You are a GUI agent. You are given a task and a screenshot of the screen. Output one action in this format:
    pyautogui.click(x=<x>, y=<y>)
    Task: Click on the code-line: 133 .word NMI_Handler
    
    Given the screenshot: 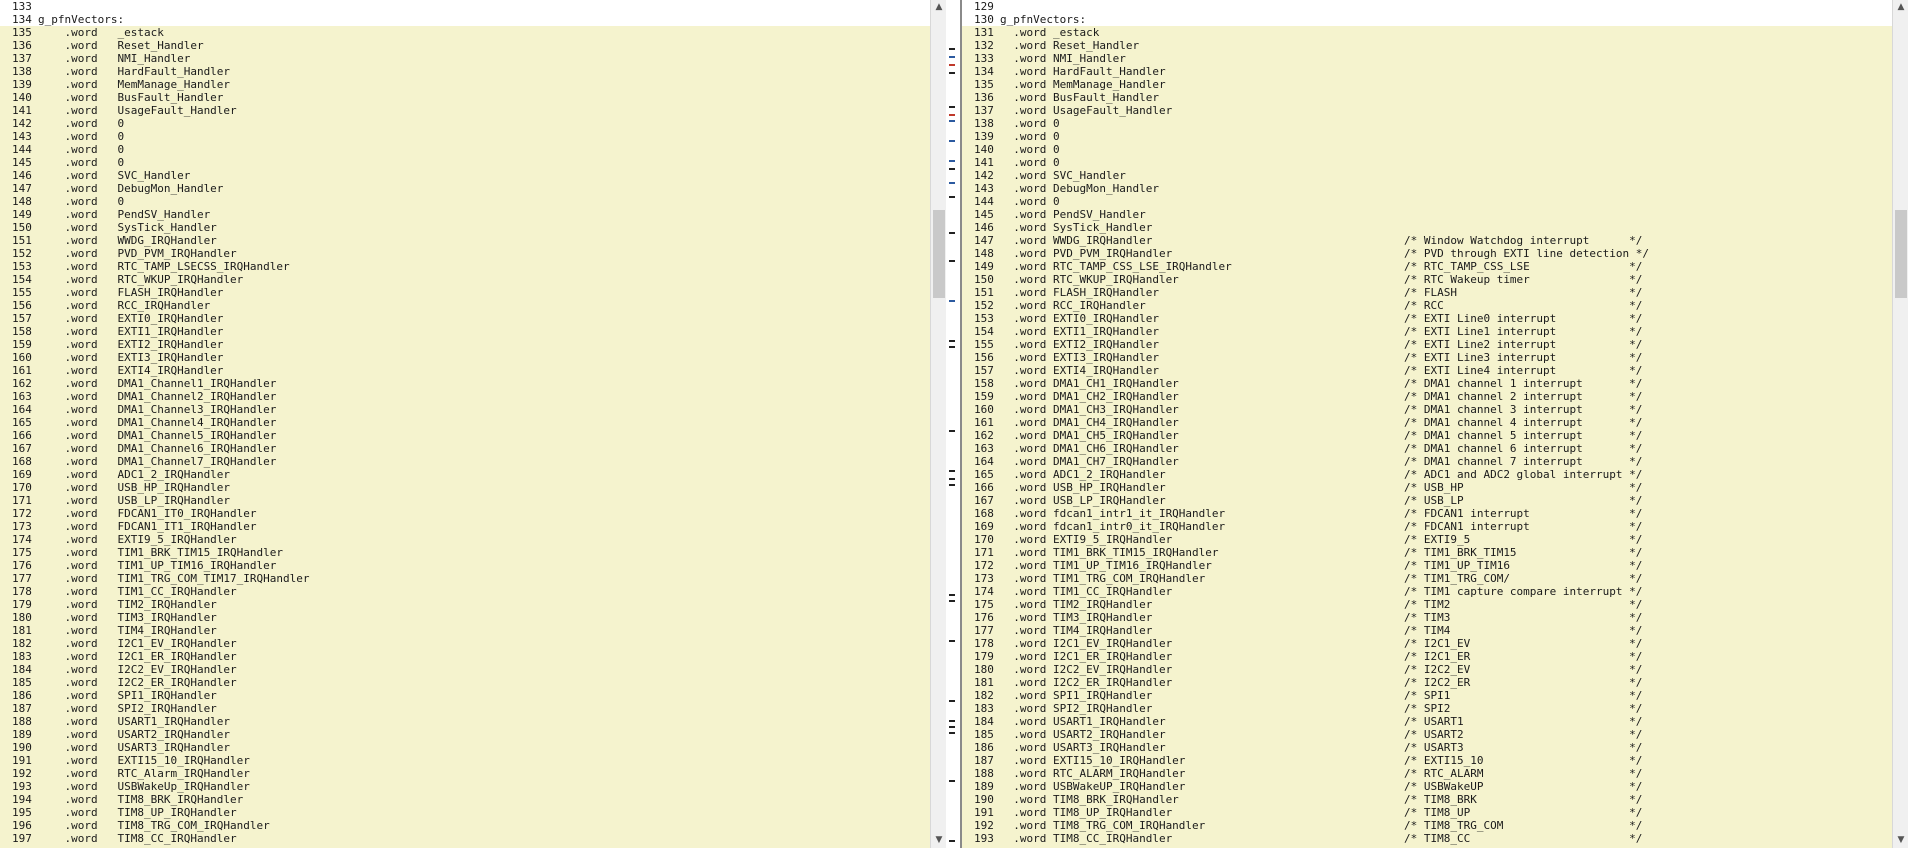 What is the action you would take?
    pyautogui.click(x=1427, y=58)
    